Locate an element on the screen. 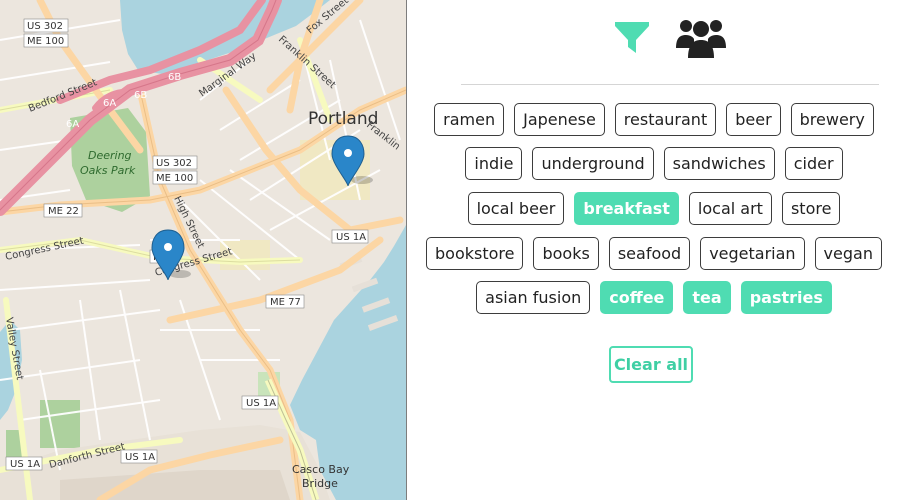 The width and height of the screenshot is (901, 500). tag-seafood: seafood is located at coordinates (649, 253).